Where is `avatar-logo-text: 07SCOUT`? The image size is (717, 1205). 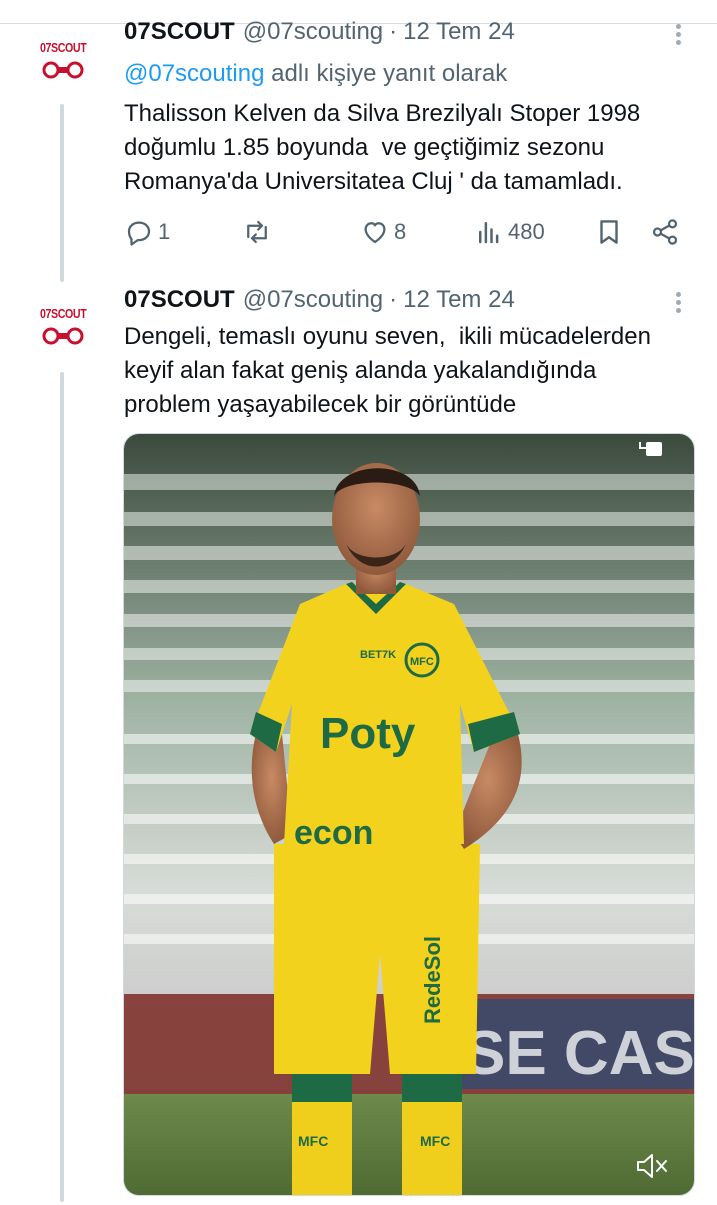 avatar-logo-text: 07SCOUT is located at coordinates (63, 313).